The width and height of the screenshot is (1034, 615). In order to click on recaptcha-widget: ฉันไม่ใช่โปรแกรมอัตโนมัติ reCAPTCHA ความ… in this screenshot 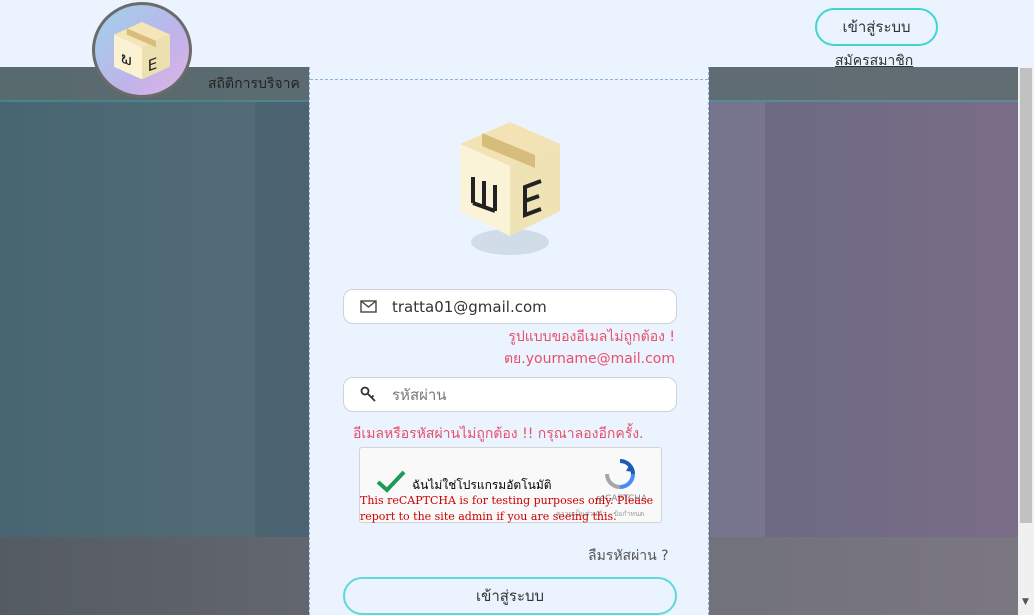, I will do `click(510, 485)`.